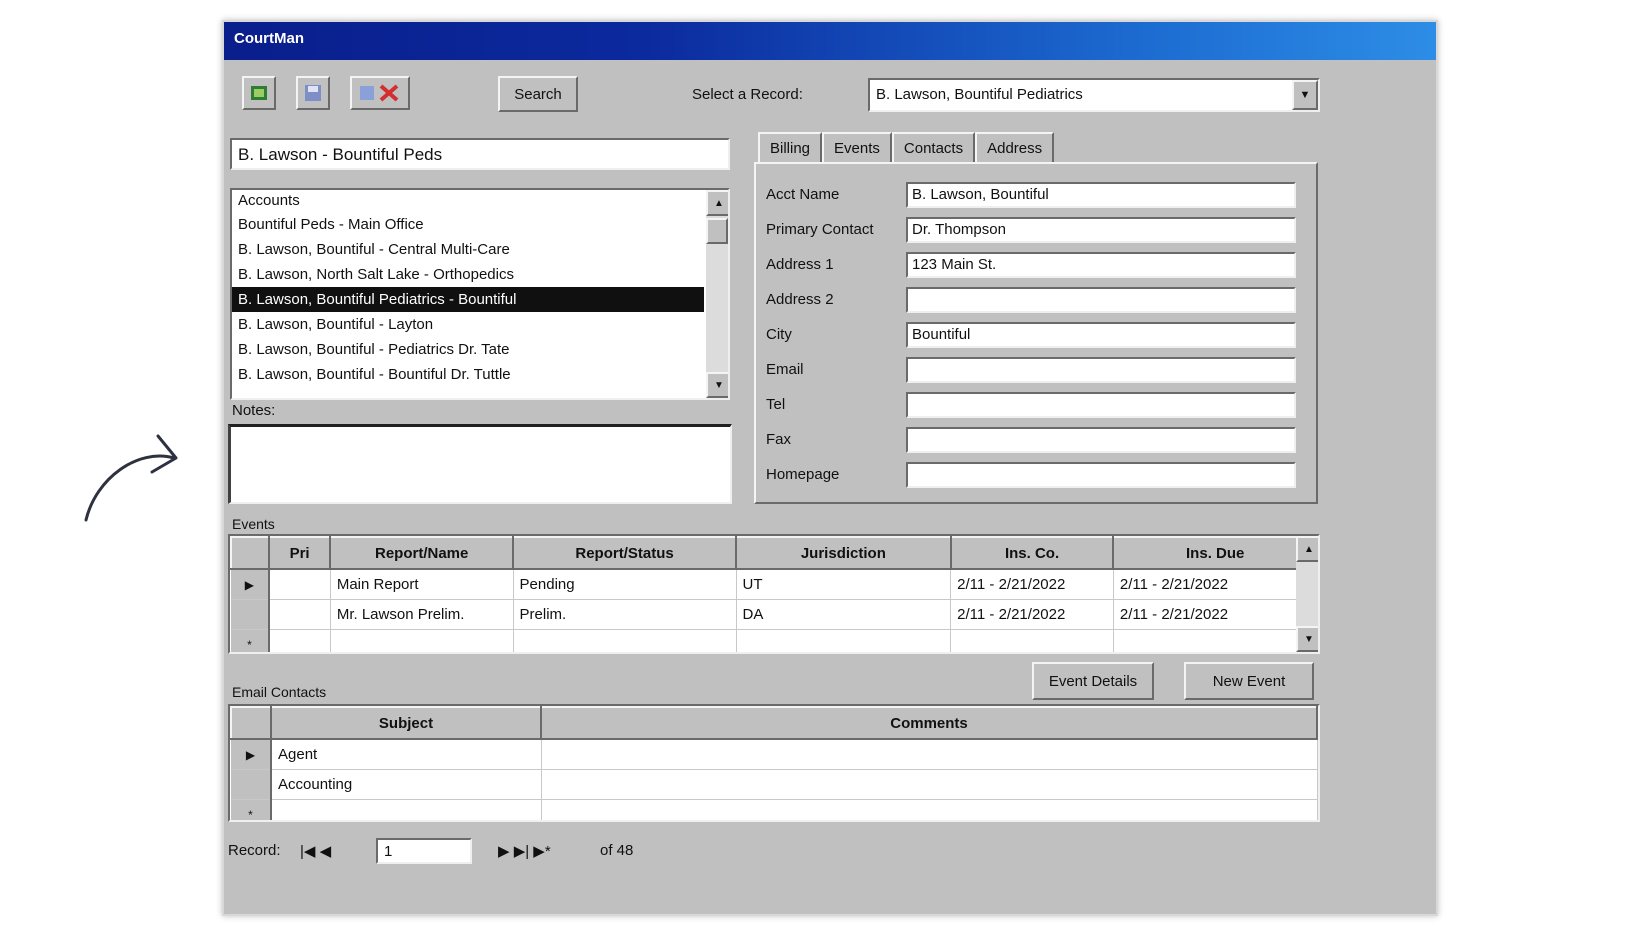  I want to click on column-header: Jurisdiction, so click(843, 553).